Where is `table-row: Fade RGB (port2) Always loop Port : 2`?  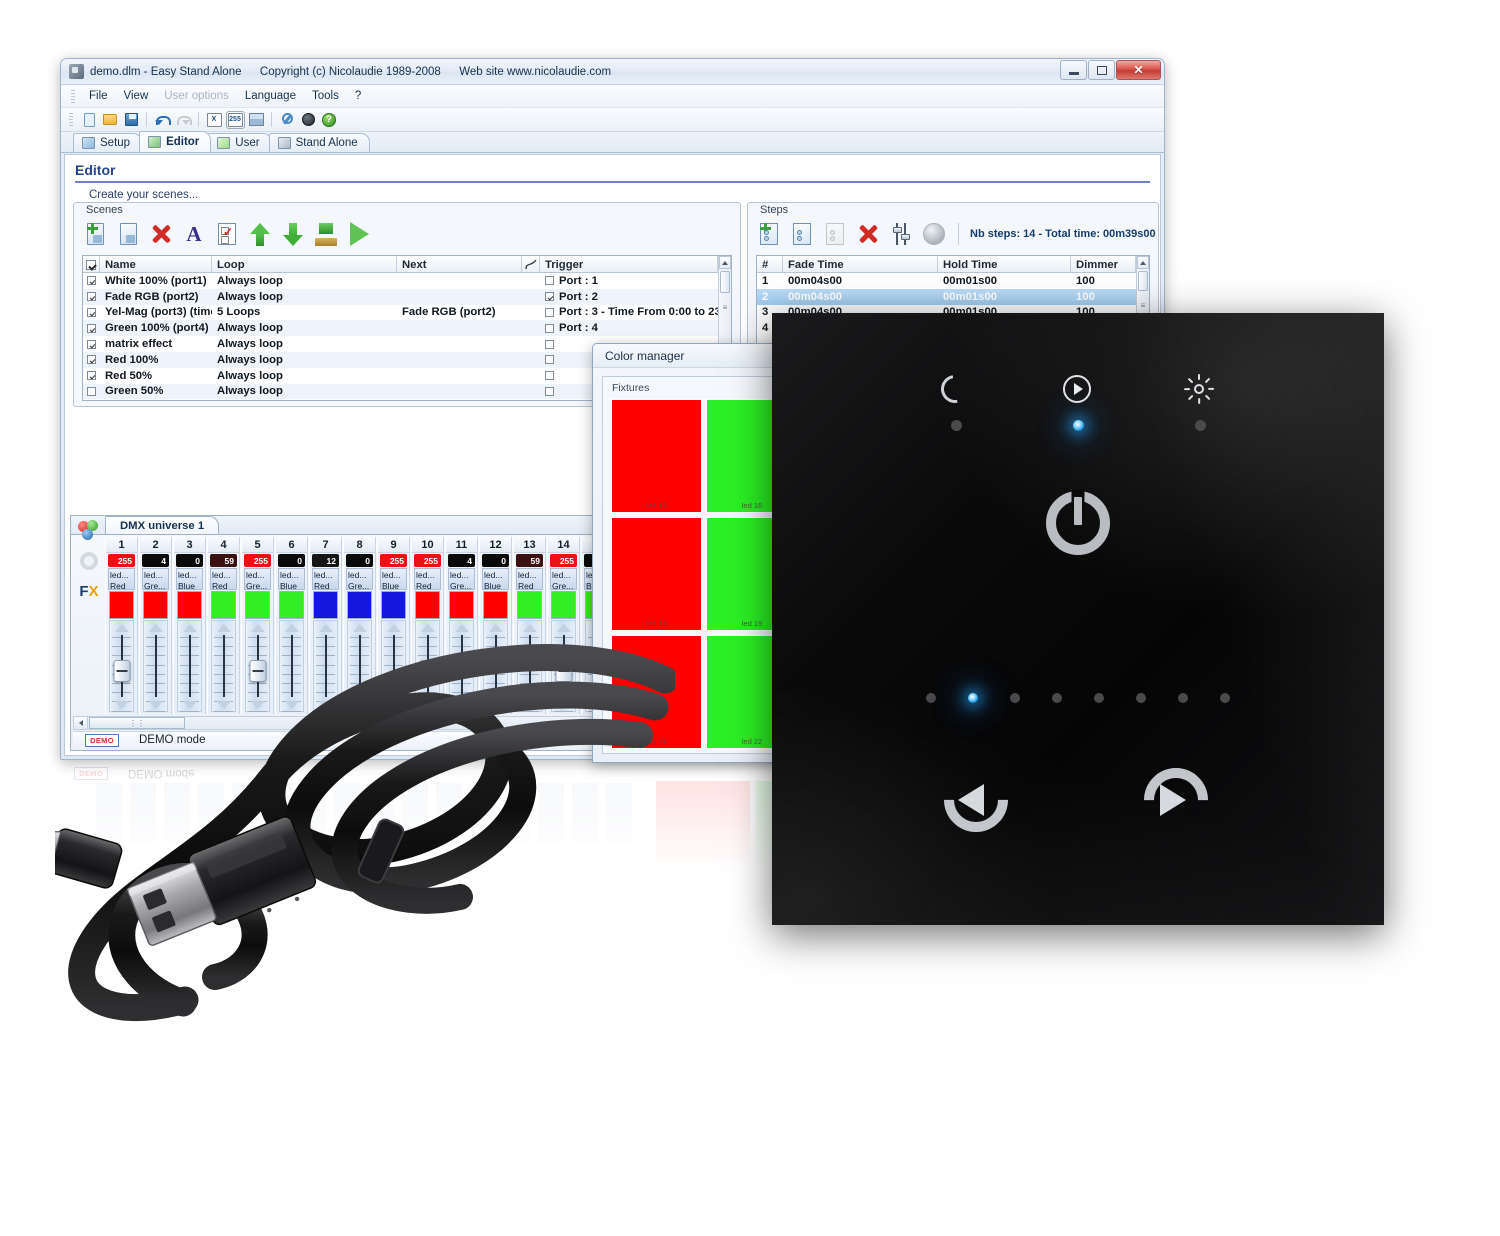
table-row: Fade RGB (port2) Always loop Port : 2 is located at coordinates (407, 296).